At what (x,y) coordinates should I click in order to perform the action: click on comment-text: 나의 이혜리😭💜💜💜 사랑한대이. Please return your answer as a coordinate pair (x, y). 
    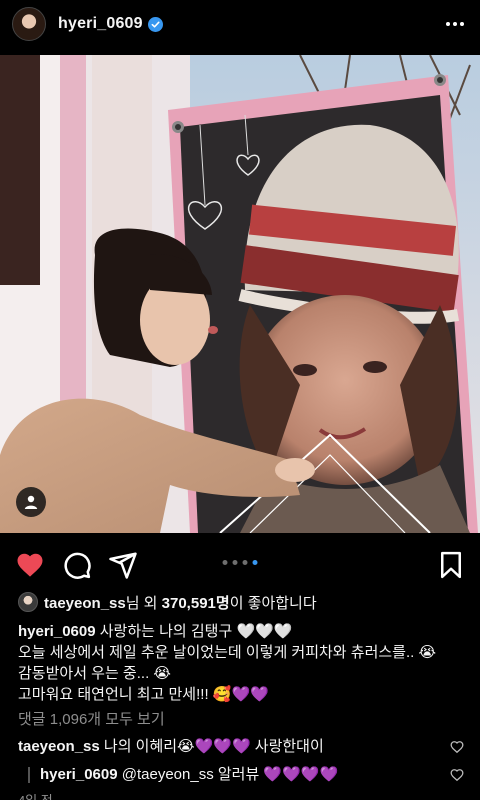
    Looking at the image, I should click on (213, 746).